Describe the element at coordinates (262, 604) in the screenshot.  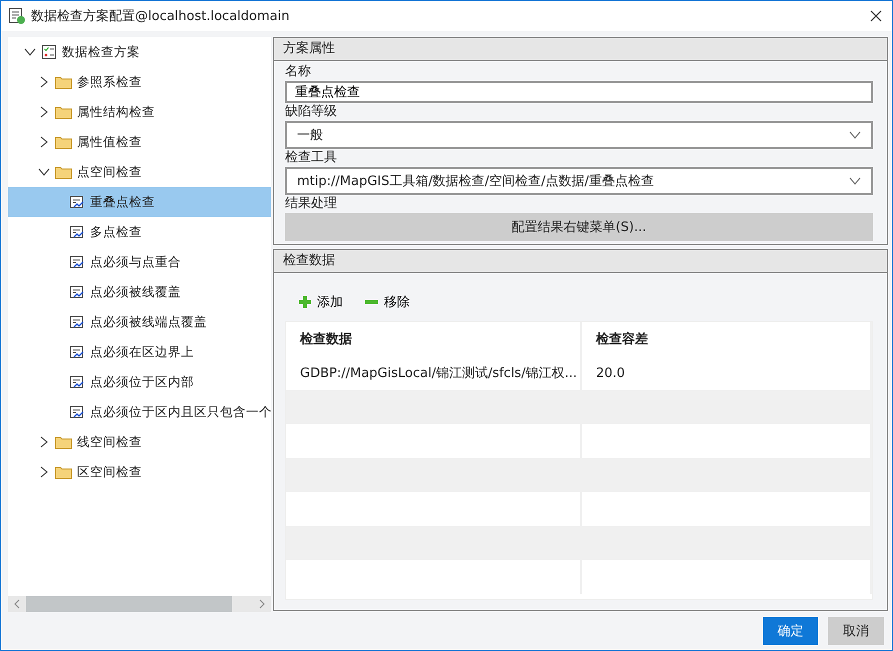
I see `scroll-right-icon` at that location.